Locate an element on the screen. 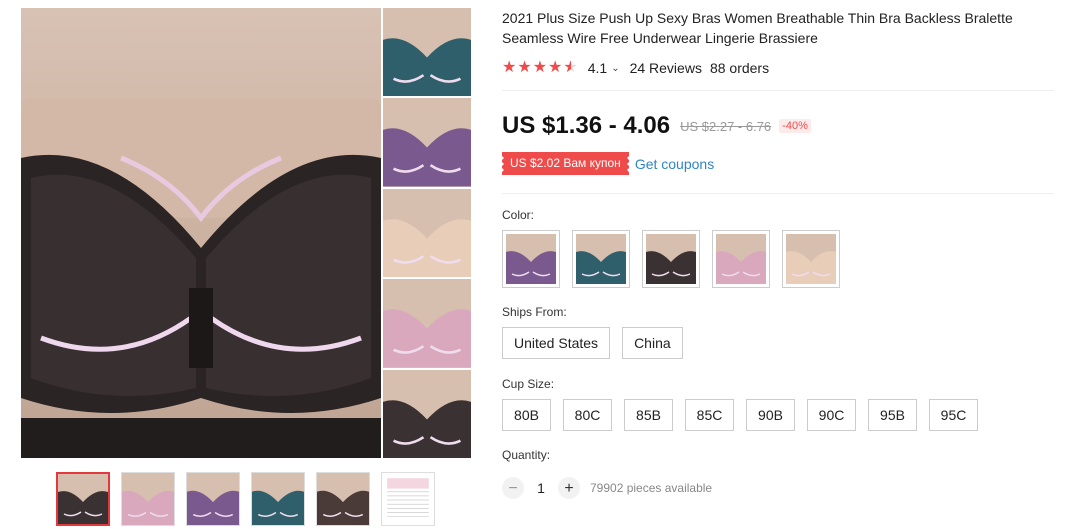 The width and height of the screenshot is (1066, 529). color-options is located at coordinates (671, 259).